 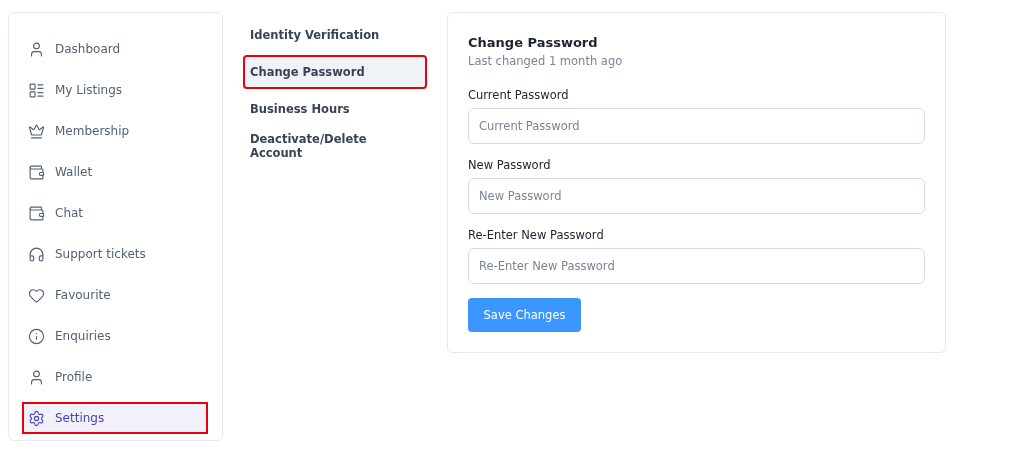 What do you see at coordinates (510, 165) in the screenshot?
I see `field-label: New Password` at bounding box center [510, 165].